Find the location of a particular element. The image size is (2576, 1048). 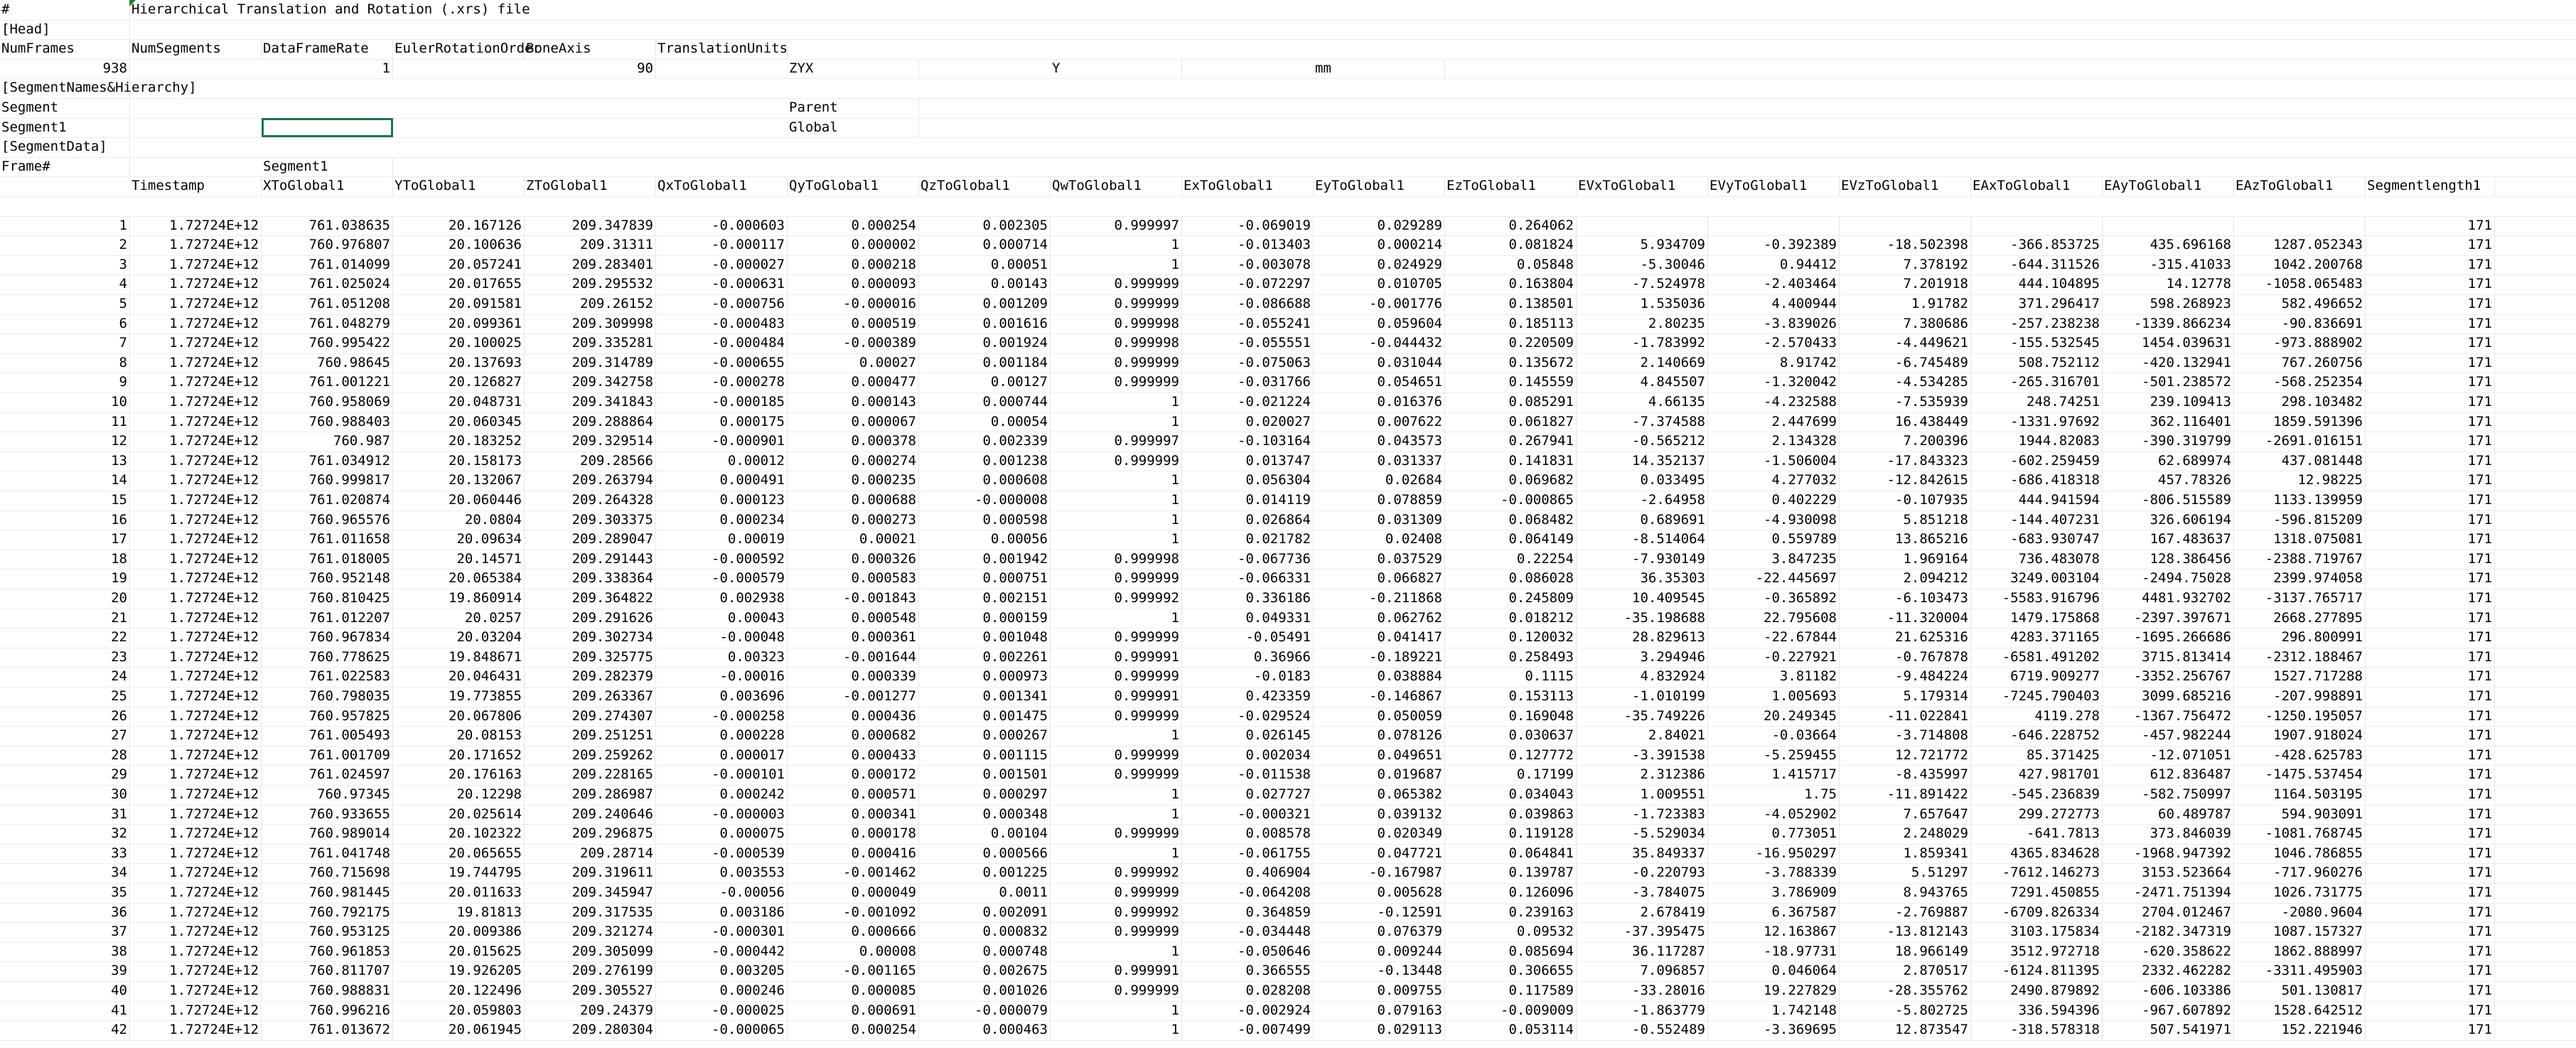

sheet-cell: 20.03204 is located at coordinates (459, 638).